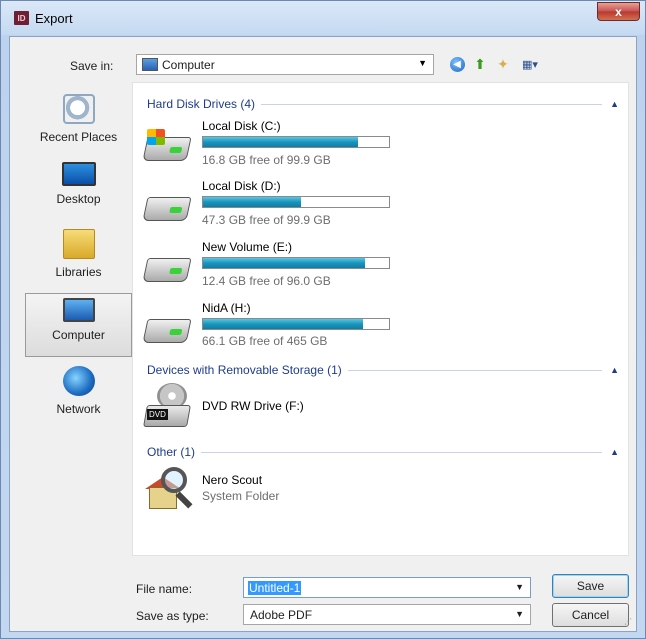  I want to click on new-folder-button: ✦, so click(503, 64).